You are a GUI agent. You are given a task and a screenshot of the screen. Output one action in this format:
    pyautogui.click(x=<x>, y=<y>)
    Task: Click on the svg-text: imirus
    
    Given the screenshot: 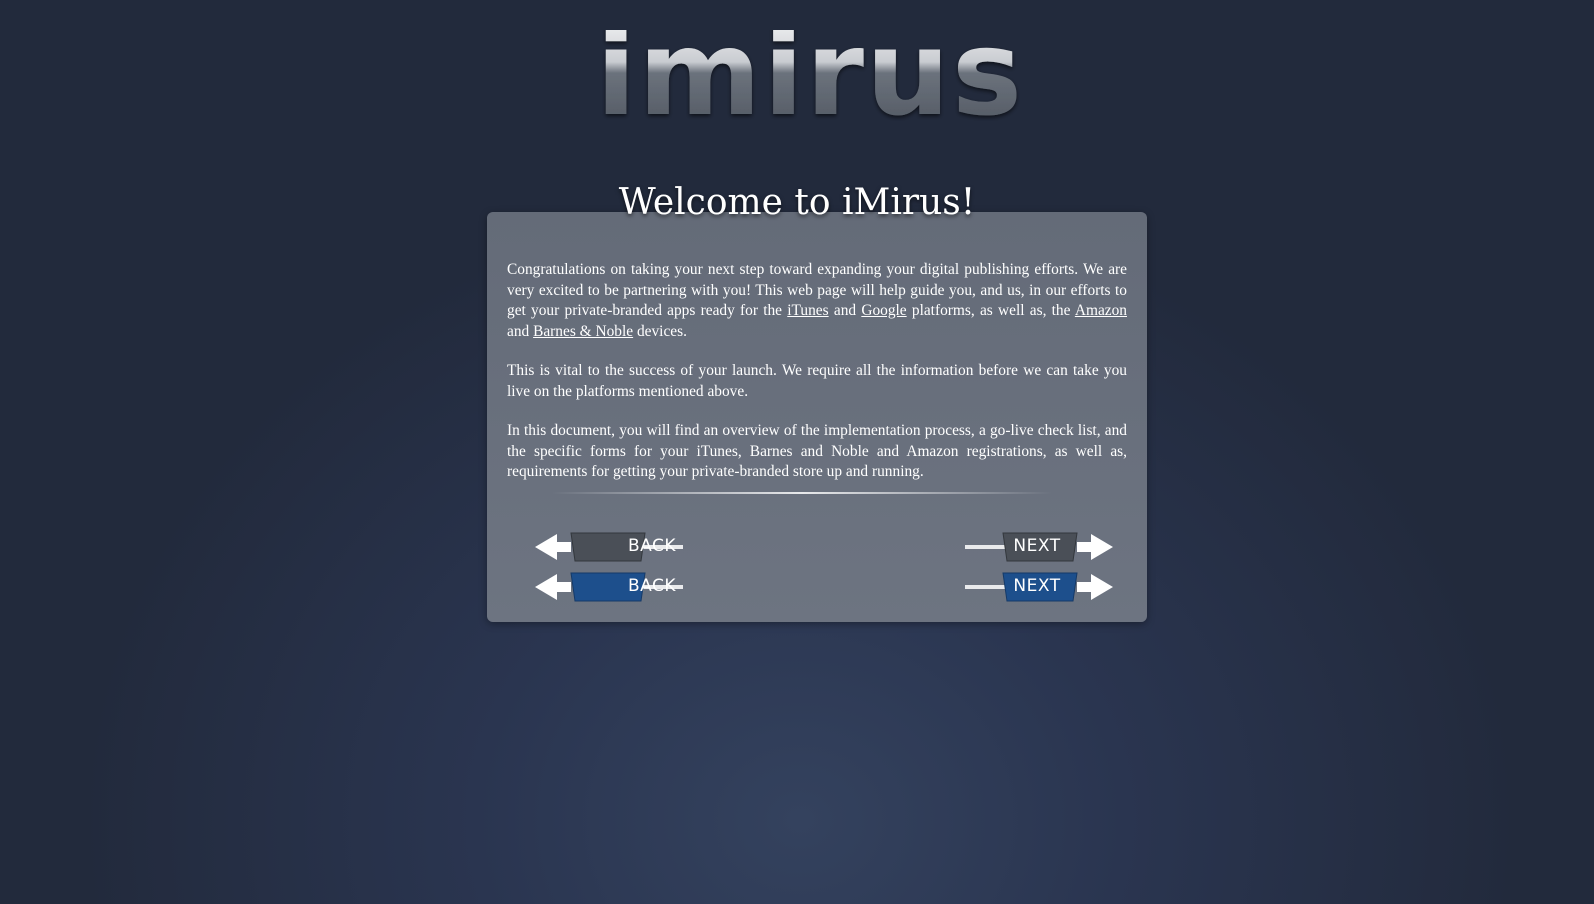 What is the action you would take?
    pyautogui.click(x=810, y=80)
    